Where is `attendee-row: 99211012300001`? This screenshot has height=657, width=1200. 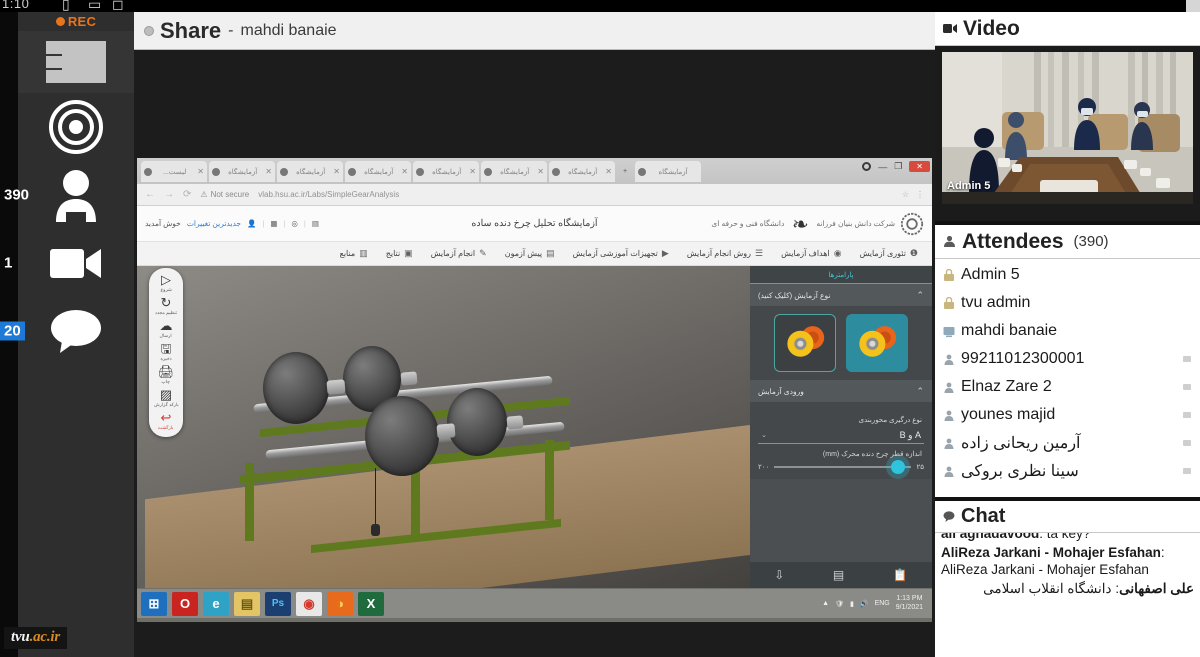
attendee-row: 99211012300001 is located at coordinates (1071, 359).